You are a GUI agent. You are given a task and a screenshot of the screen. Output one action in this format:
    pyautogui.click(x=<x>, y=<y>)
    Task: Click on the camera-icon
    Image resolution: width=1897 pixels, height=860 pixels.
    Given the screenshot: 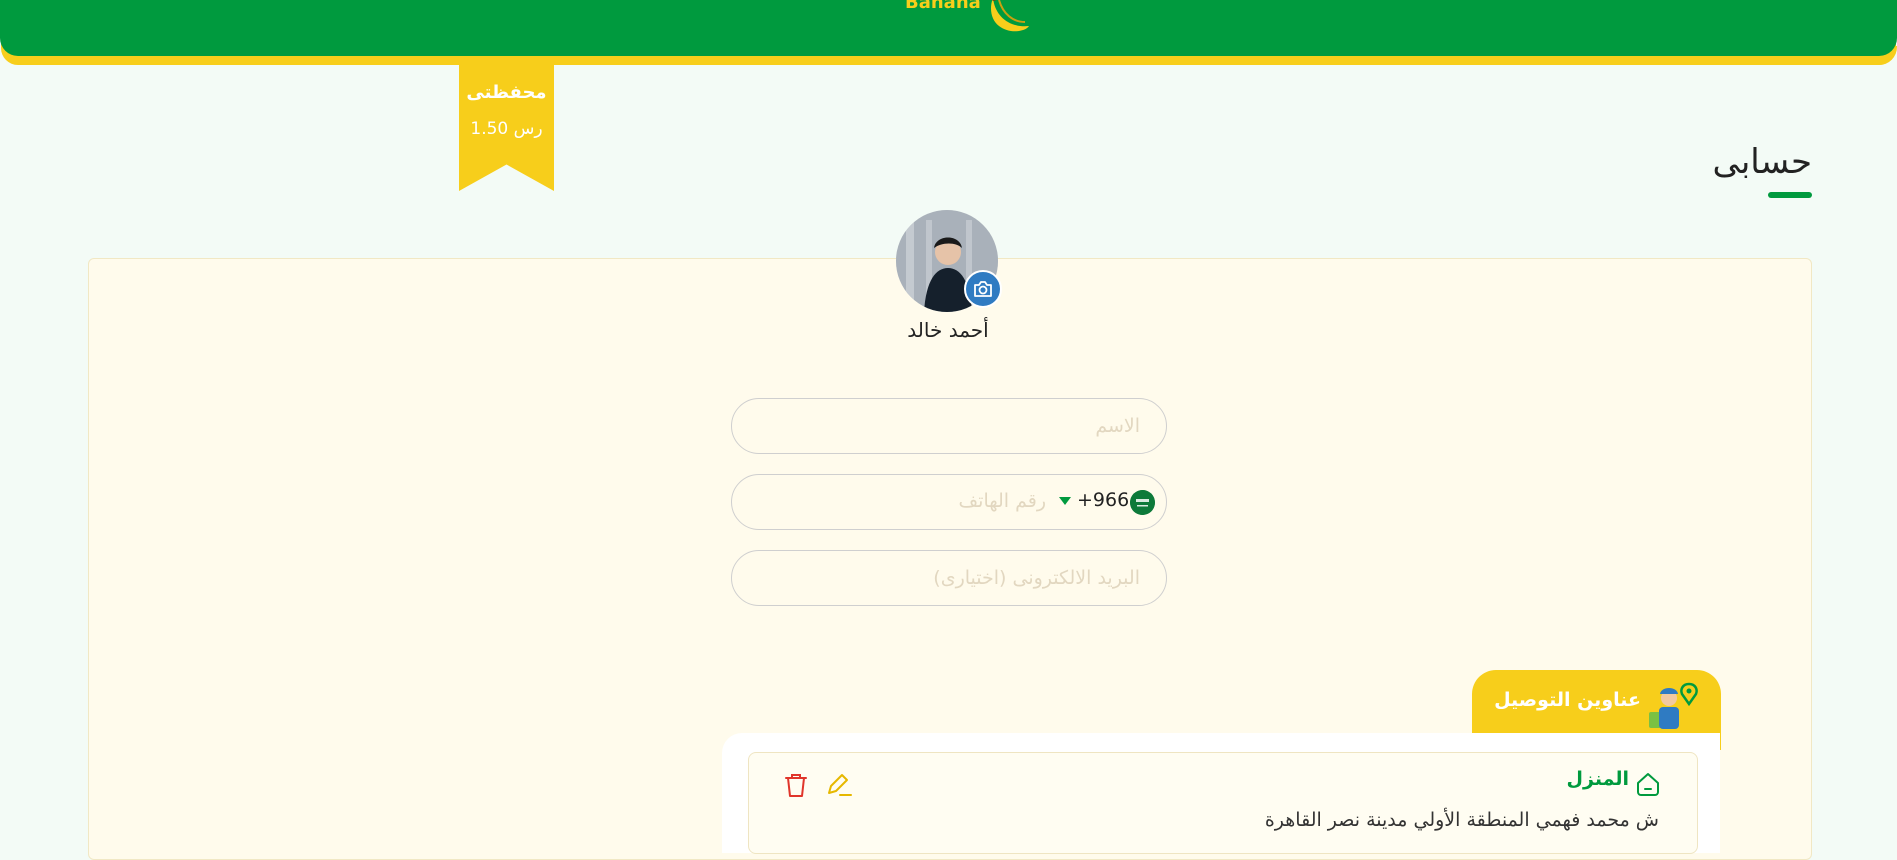 What is the action you would take?
    pyautogui.click(x=983, y=289)
    